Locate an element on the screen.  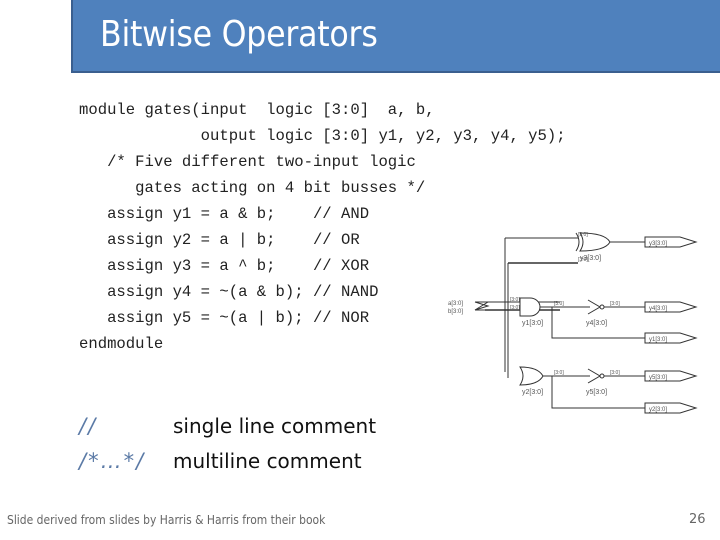
title-bar: Bitwise Operators is located at coordinates (395, 36).